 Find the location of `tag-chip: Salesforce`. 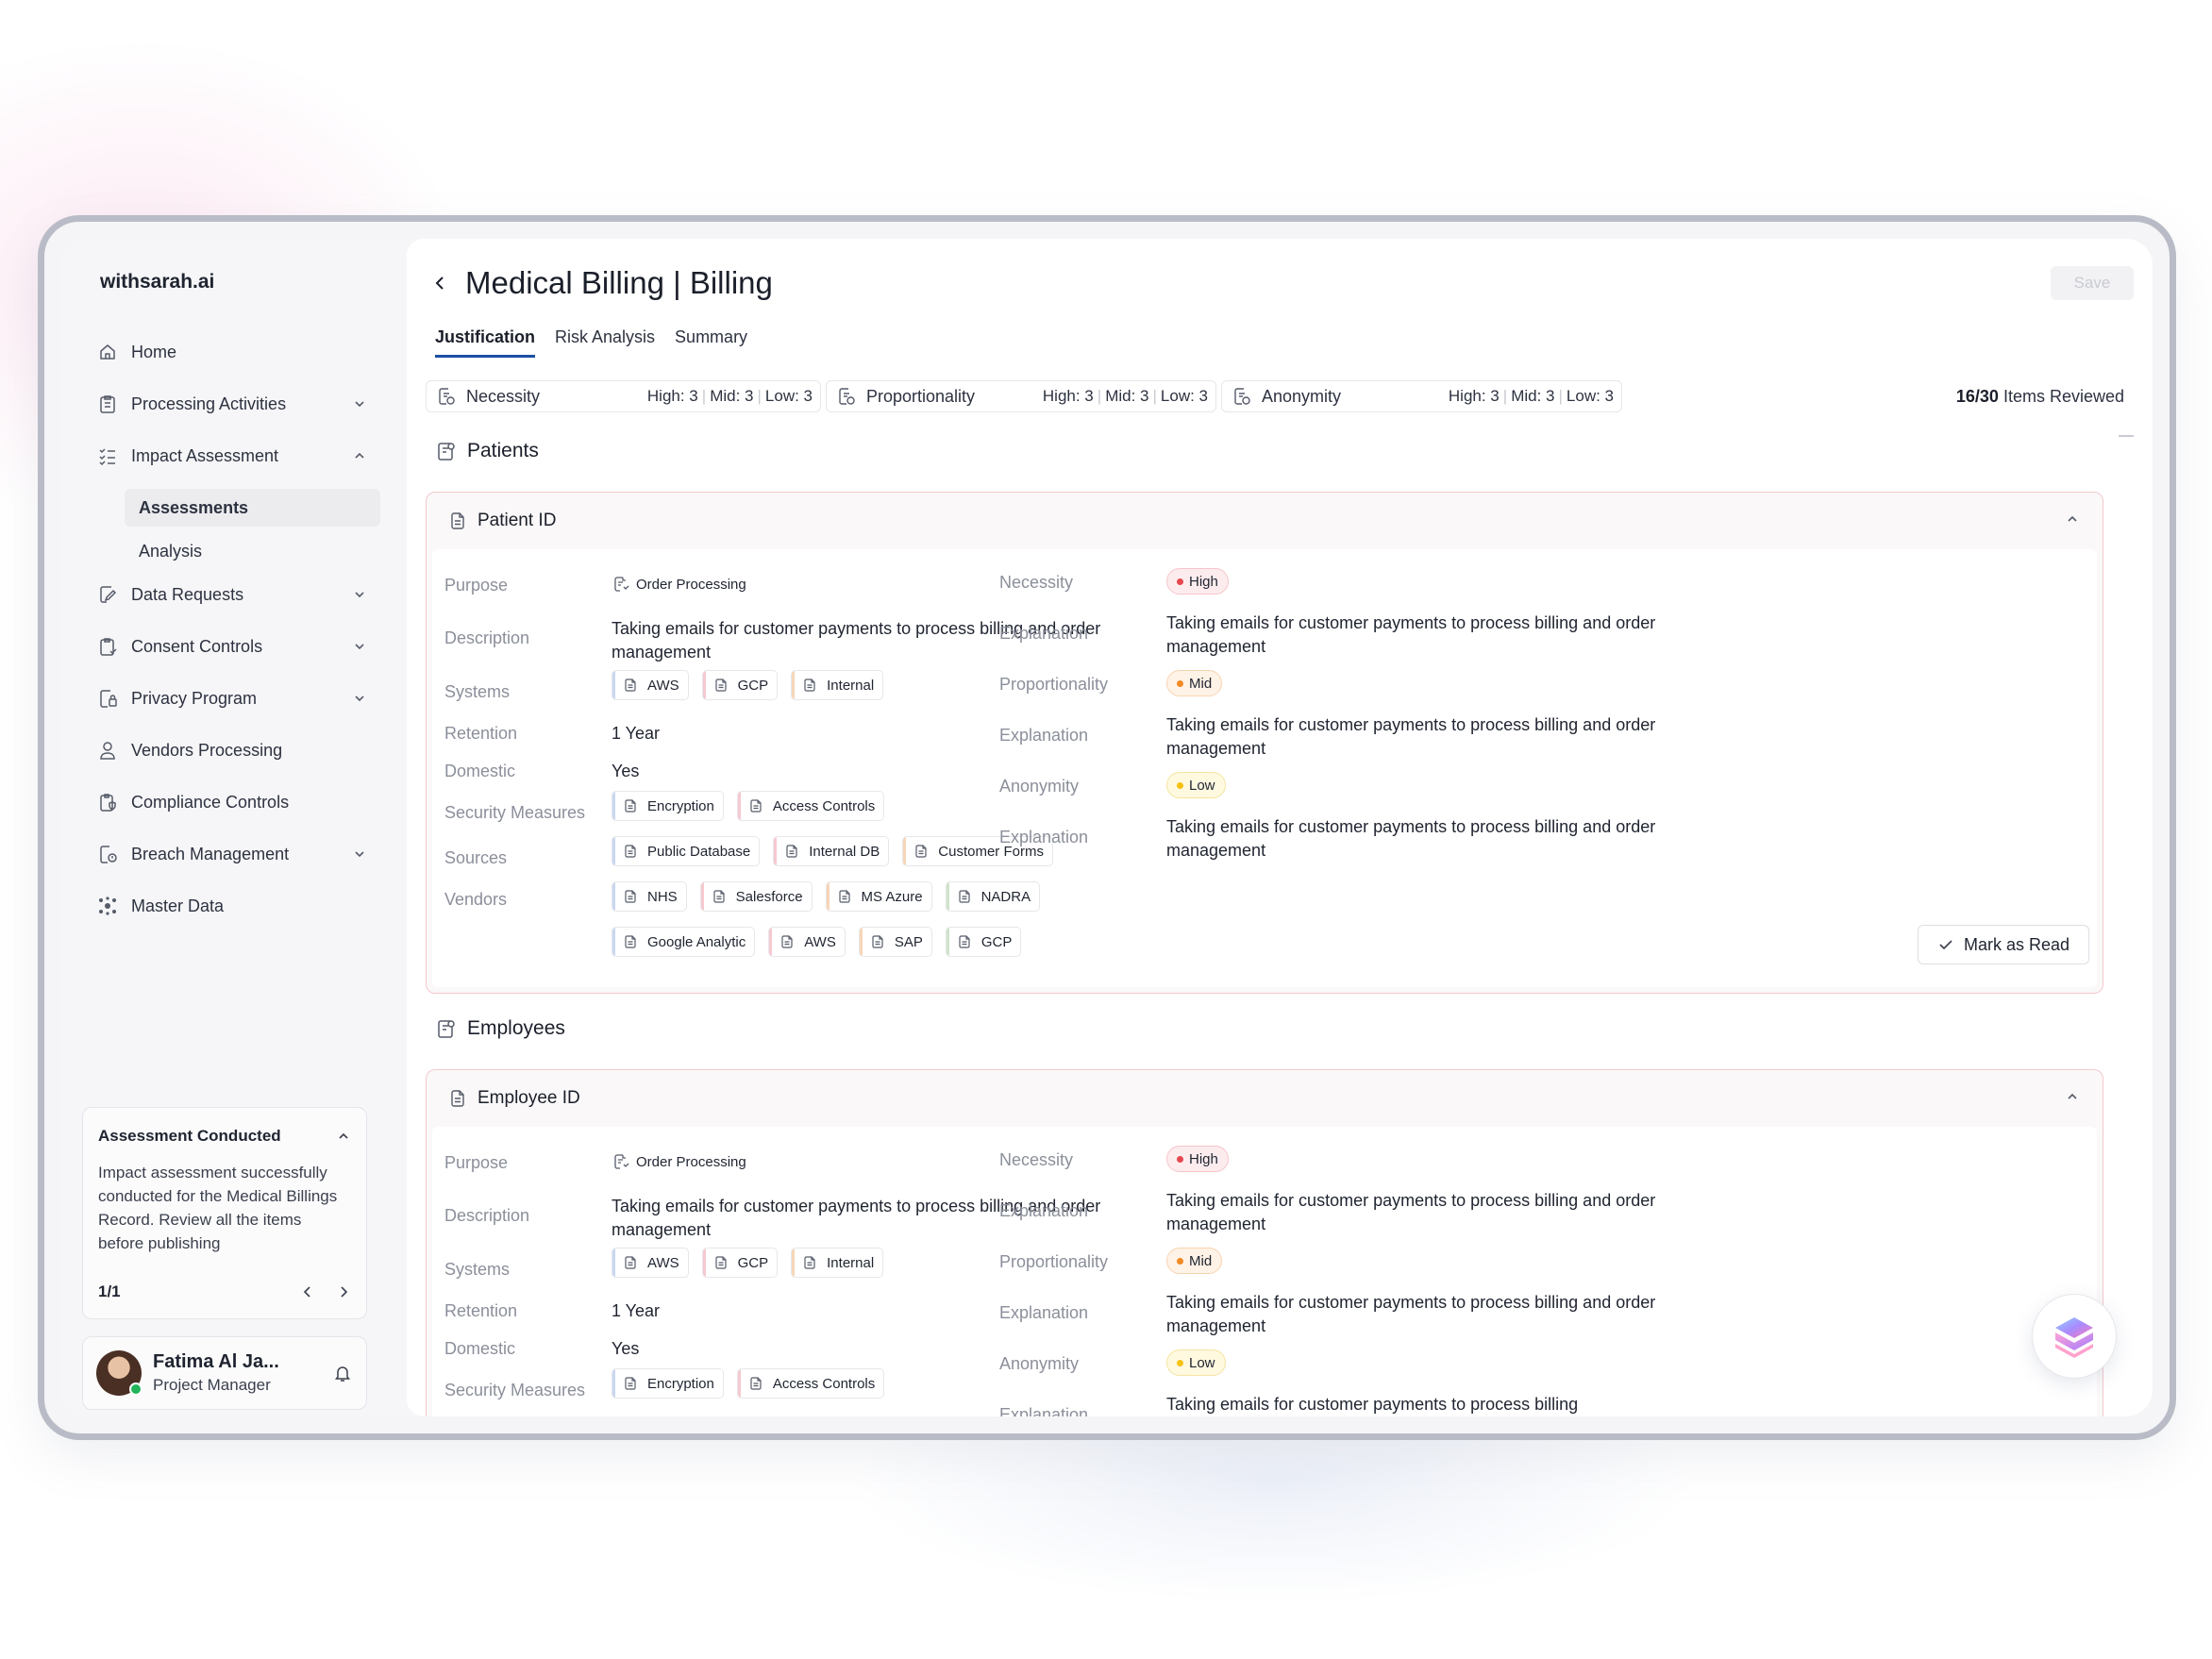

tag-chip: Salesforce is located at coordinates (756, 896).